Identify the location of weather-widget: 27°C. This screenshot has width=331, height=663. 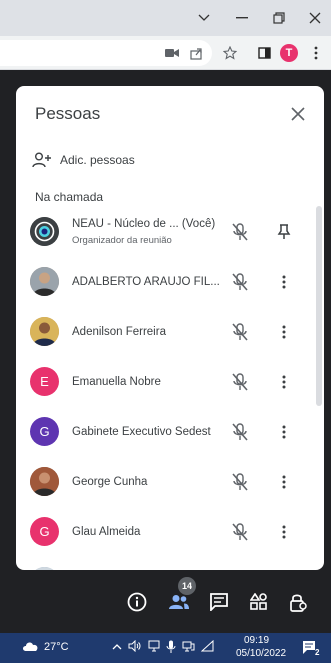
(46, 647).